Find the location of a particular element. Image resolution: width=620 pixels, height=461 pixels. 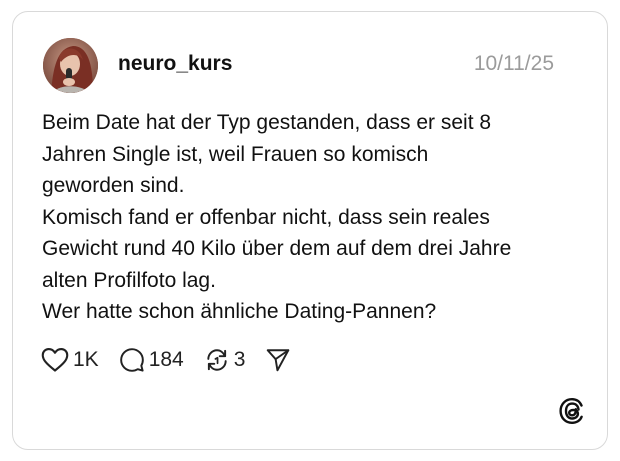

reply-button: 184 is located at coordinates (151, 360).